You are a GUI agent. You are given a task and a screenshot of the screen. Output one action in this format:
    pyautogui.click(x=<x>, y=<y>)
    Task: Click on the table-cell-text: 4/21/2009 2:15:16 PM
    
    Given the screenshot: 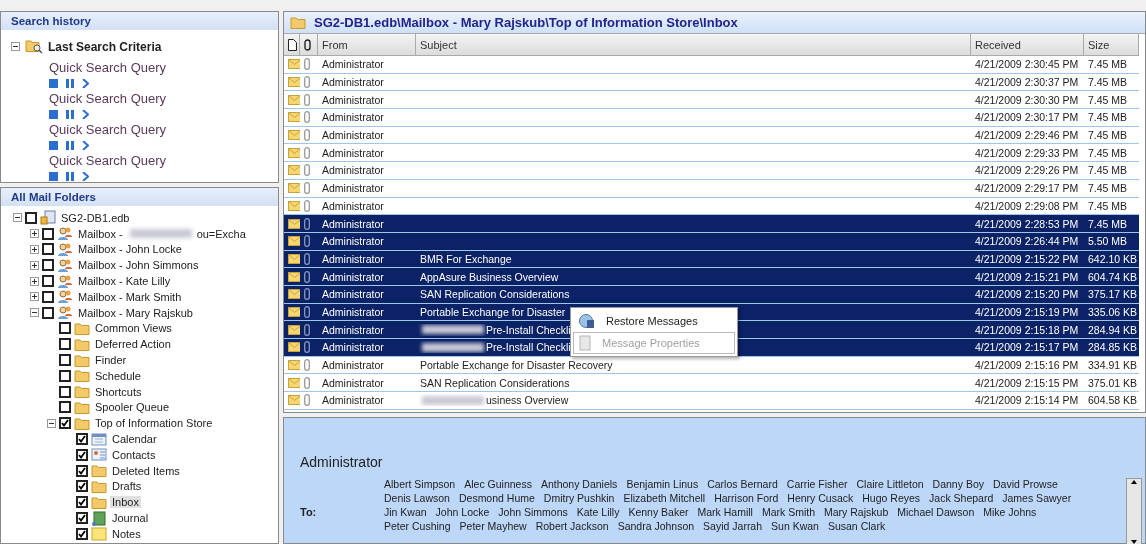 What is the action you would take?
    pyautogui.click(x=1027, y=365)
    